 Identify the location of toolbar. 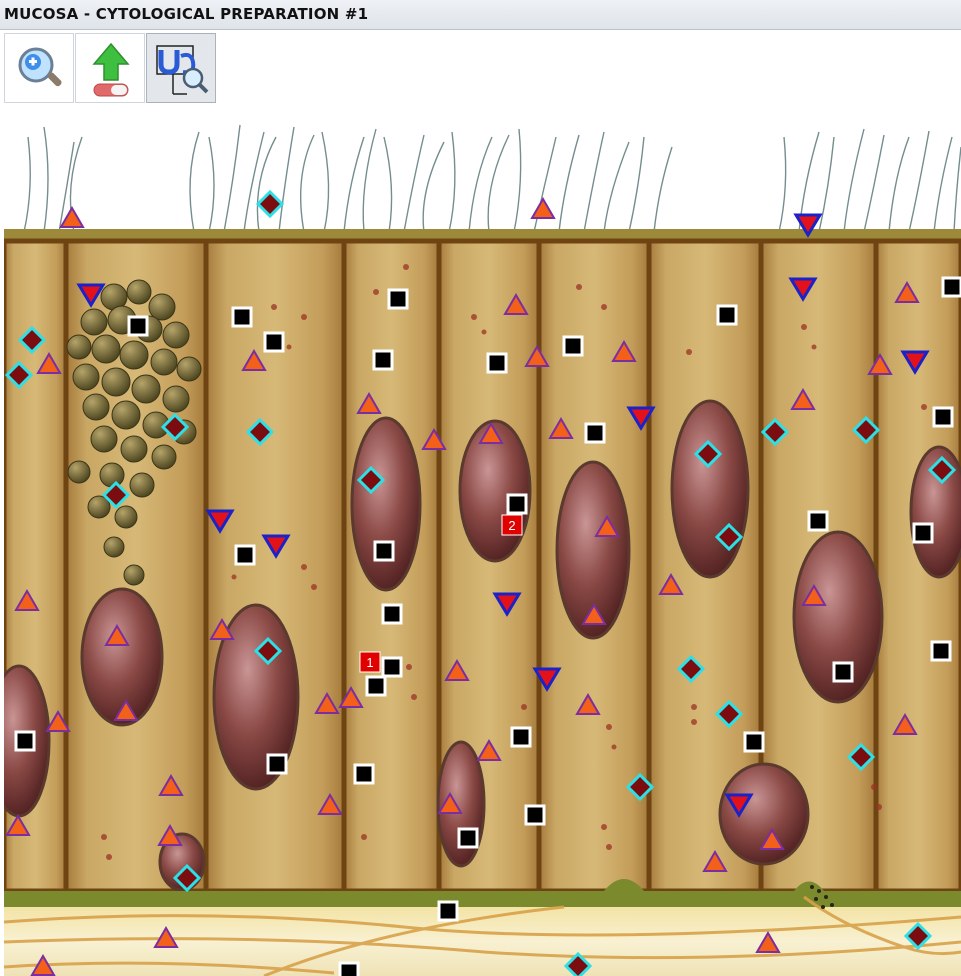
(480, 69).